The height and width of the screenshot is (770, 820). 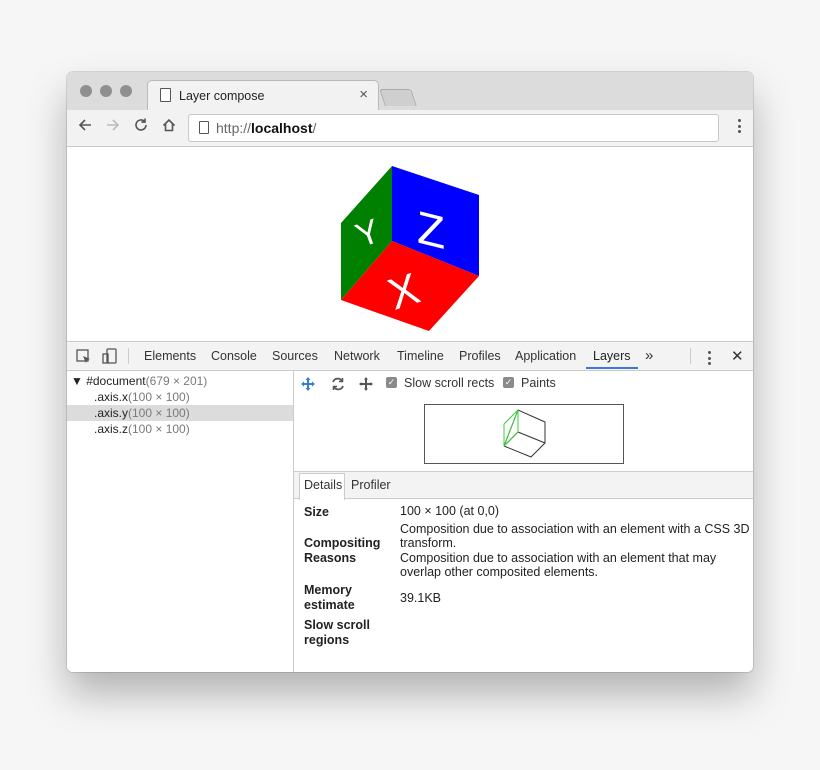 I want to click on arrow-right-icon, so click(x=113, y=125).